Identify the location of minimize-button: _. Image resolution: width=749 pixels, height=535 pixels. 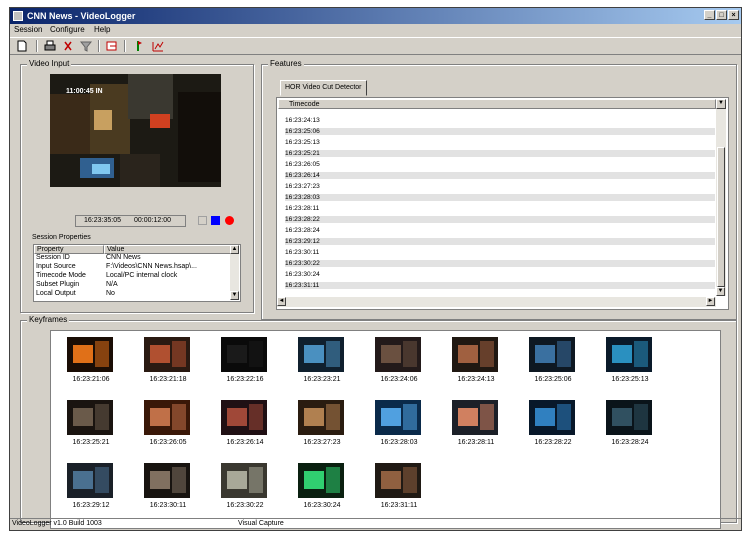
(709, 15).